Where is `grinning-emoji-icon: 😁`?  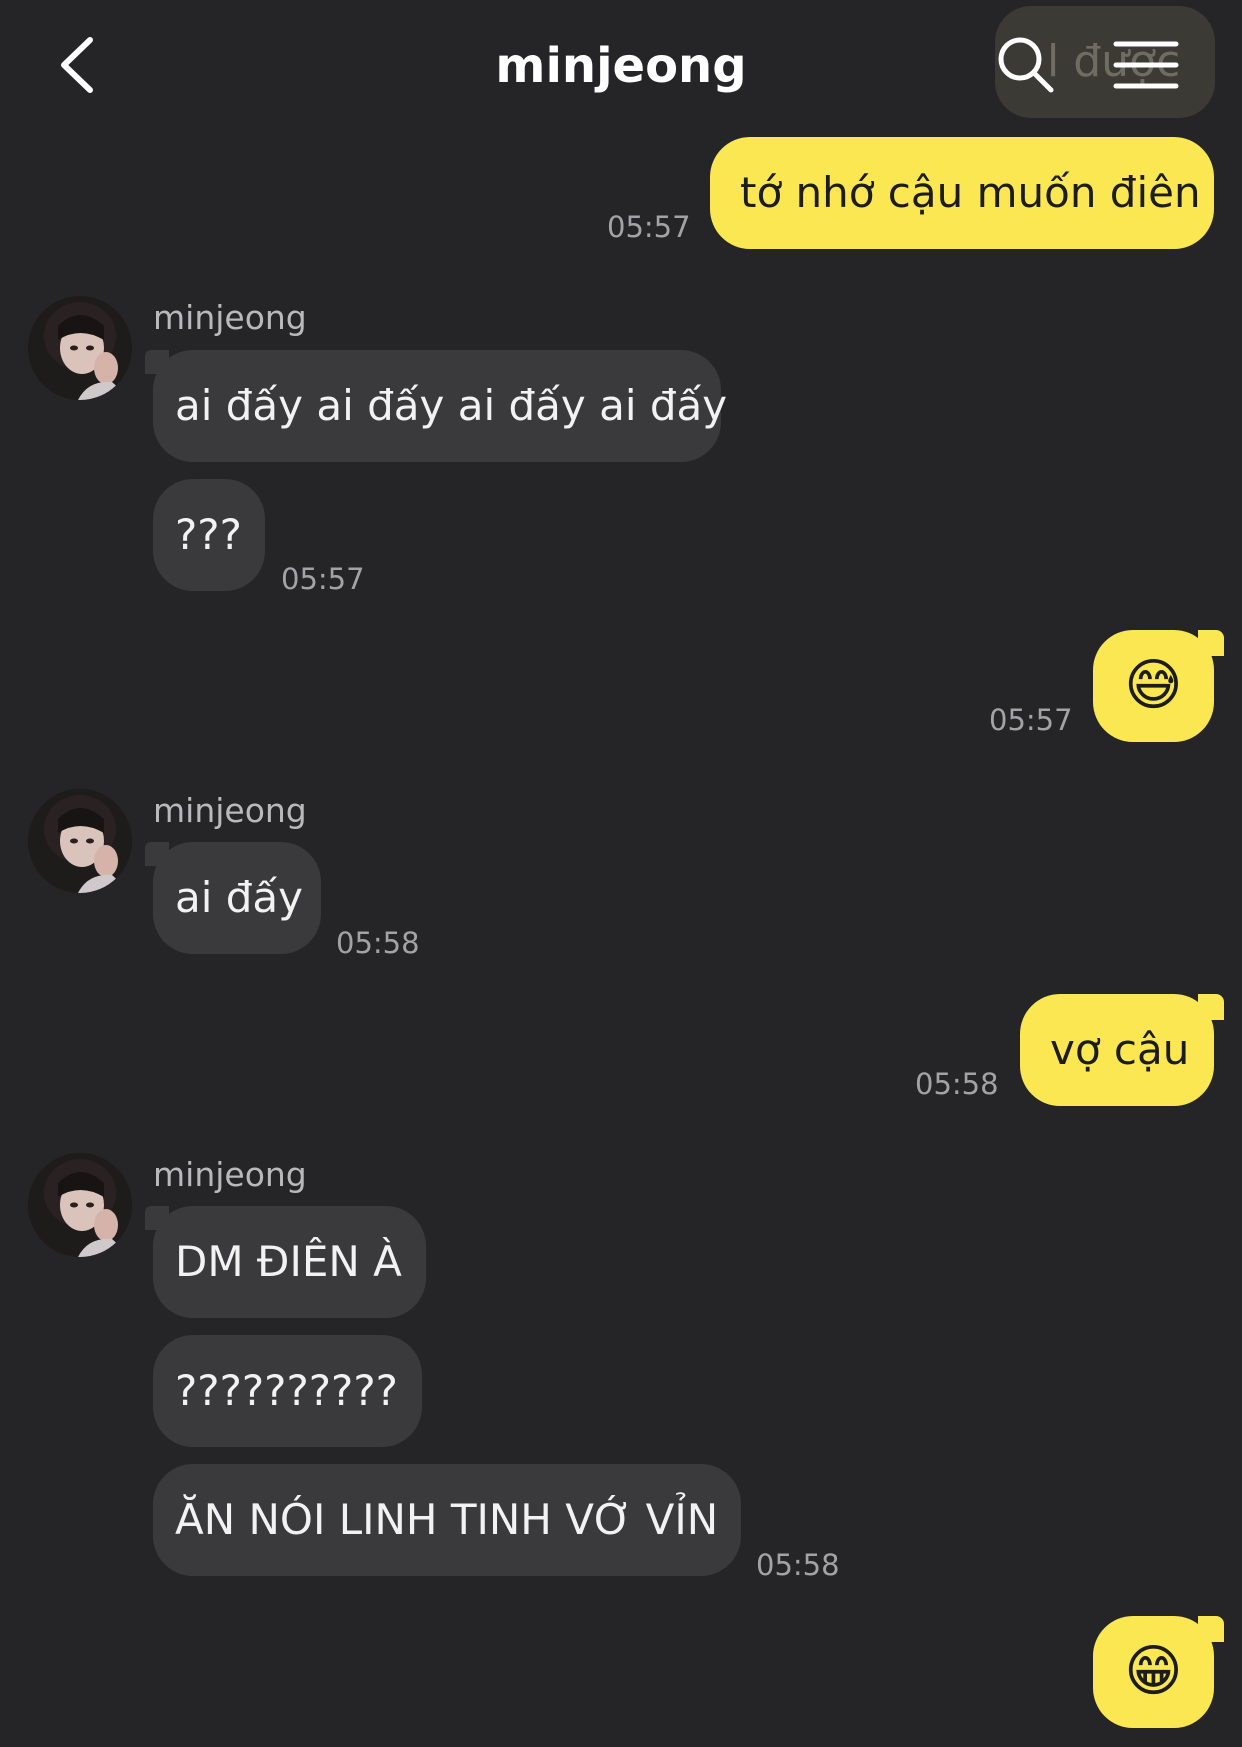 grinning-emoji-icon: 😁 is located at coordinates (1153, 1671).